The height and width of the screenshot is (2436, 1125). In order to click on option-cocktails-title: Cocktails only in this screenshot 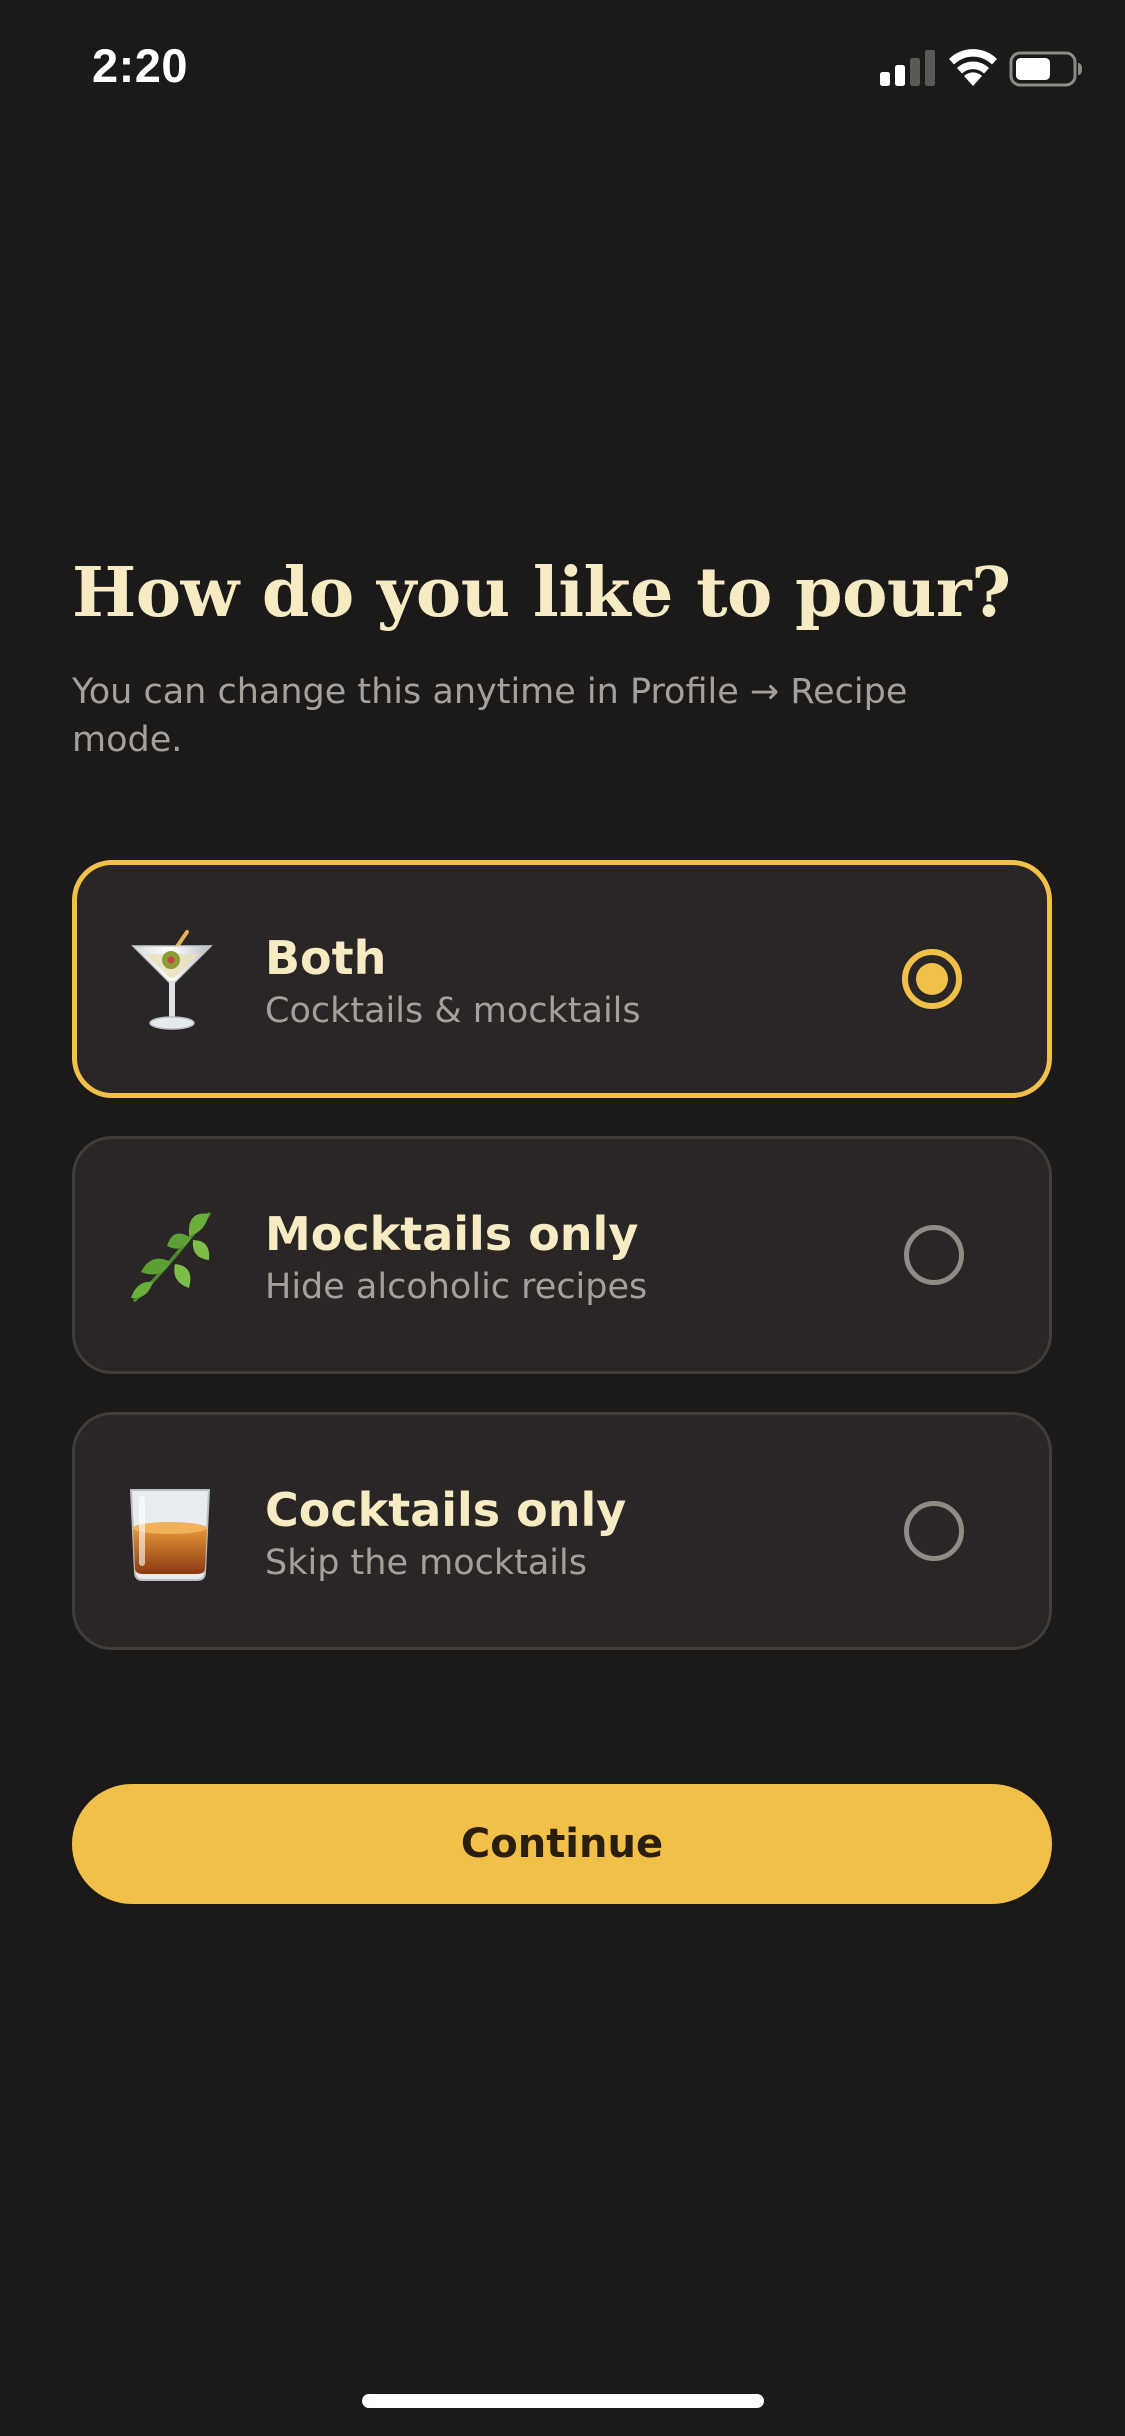, I will do `click(446, 1510)`.